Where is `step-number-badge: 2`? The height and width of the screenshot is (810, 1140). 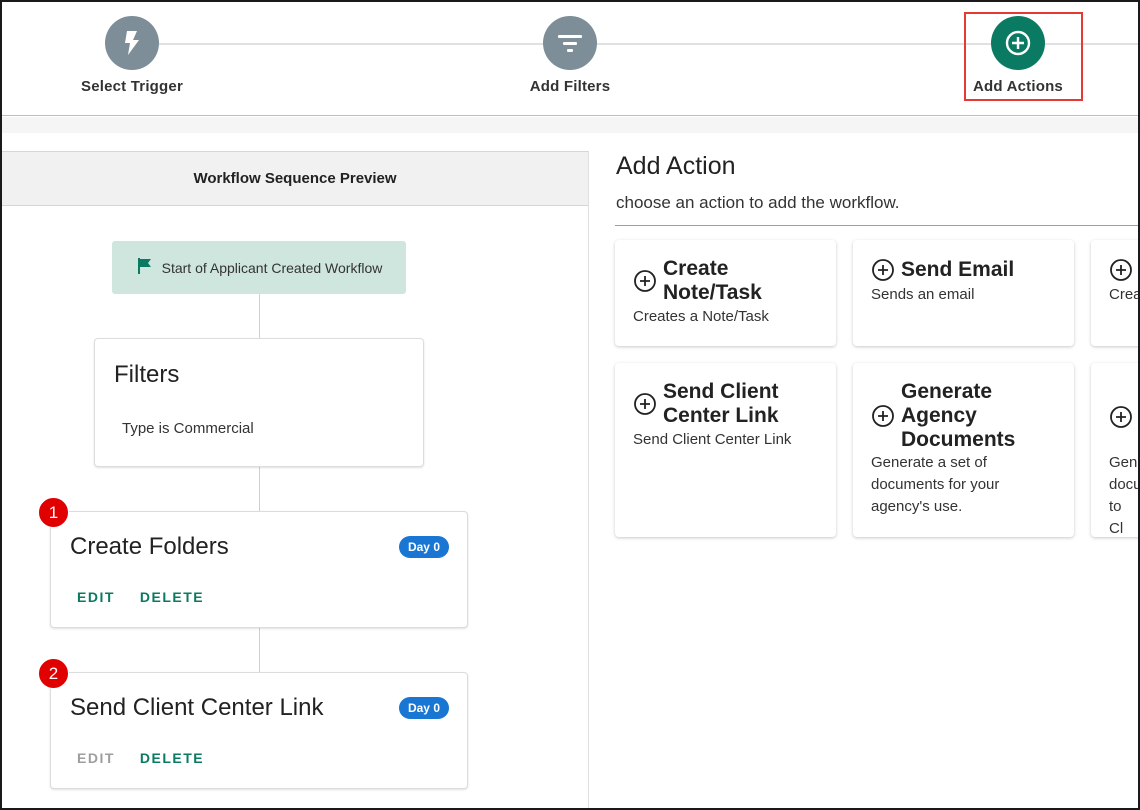
step-number-badge: 2 is located at coordinates (53, 673).